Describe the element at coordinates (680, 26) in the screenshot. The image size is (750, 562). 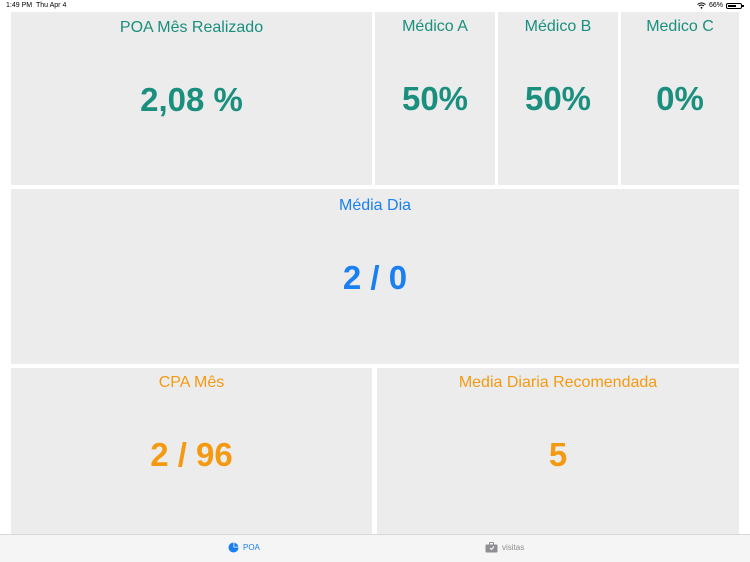
I see `medico-c-label: Medico C` at that location.